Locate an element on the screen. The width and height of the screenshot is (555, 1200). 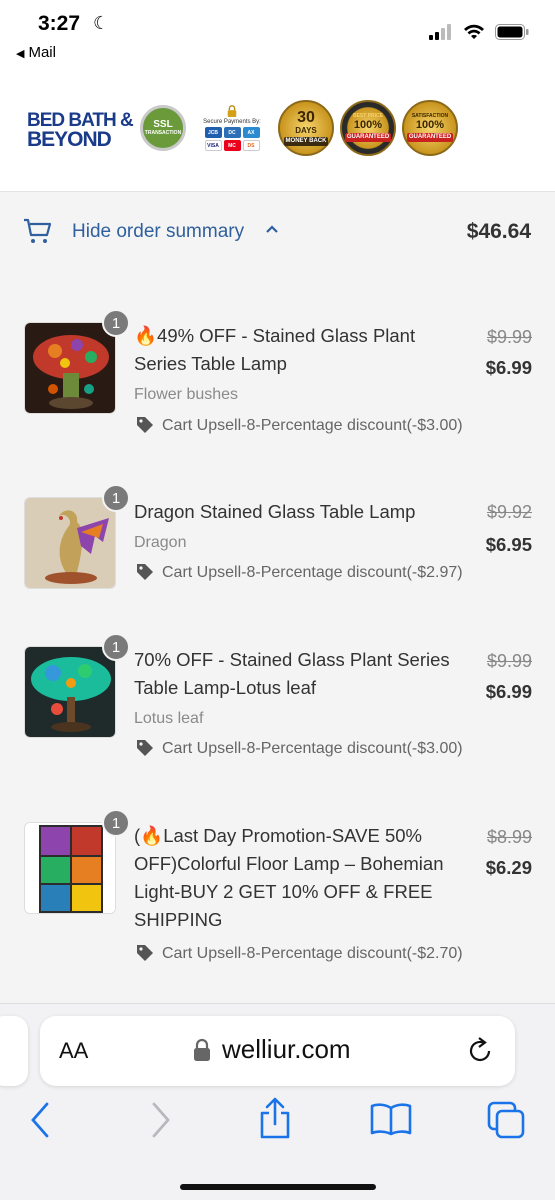
item-title: Dragon Stained Glass Table Lamp is located at coordinates (275, 511).